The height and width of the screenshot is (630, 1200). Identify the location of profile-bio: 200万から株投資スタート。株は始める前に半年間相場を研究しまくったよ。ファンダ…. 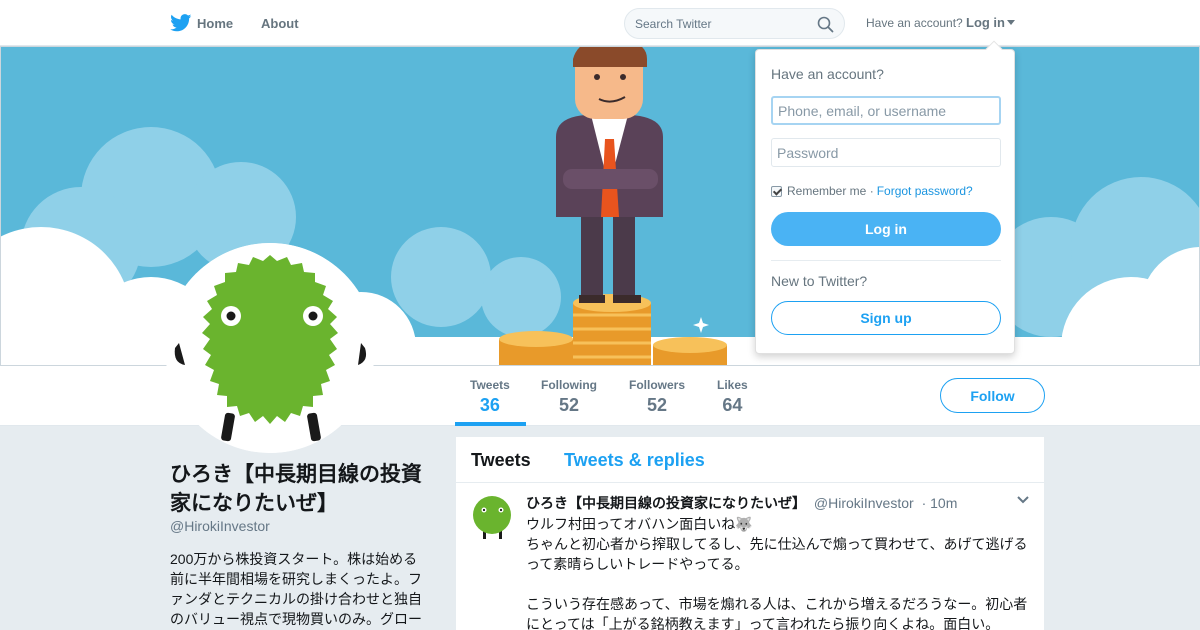
(296, 589).